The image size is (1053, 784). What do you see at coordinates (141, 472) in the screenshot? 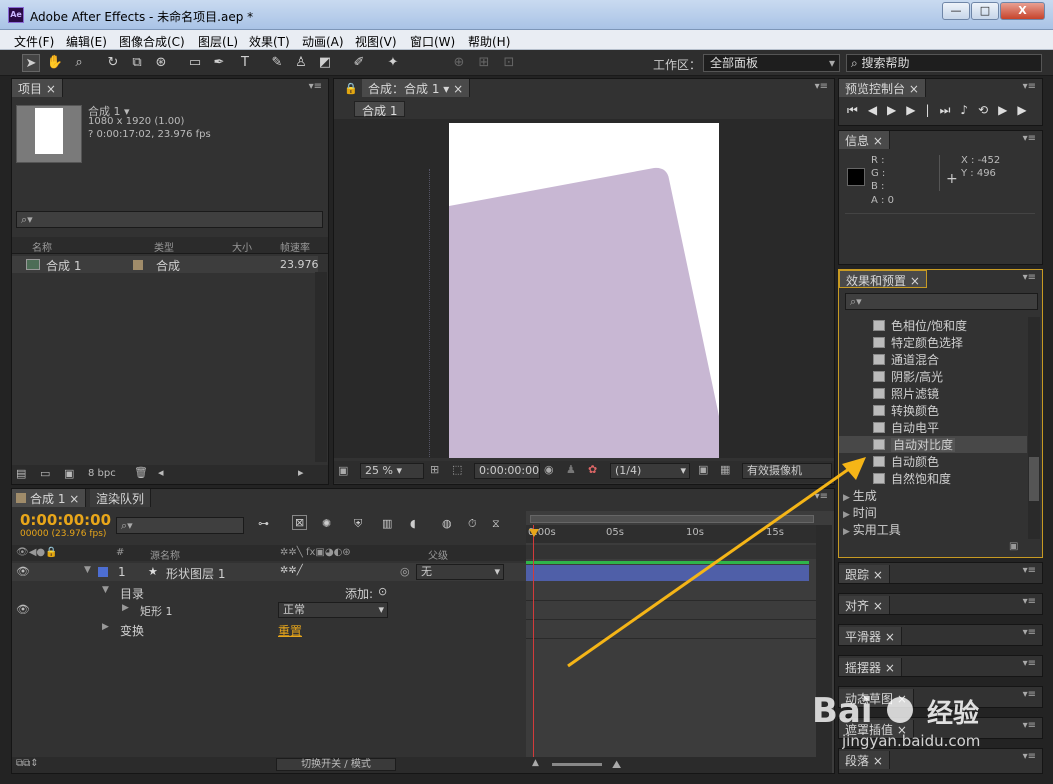
I see `trash-icon: 🗑` at bounding box center [141, 472].